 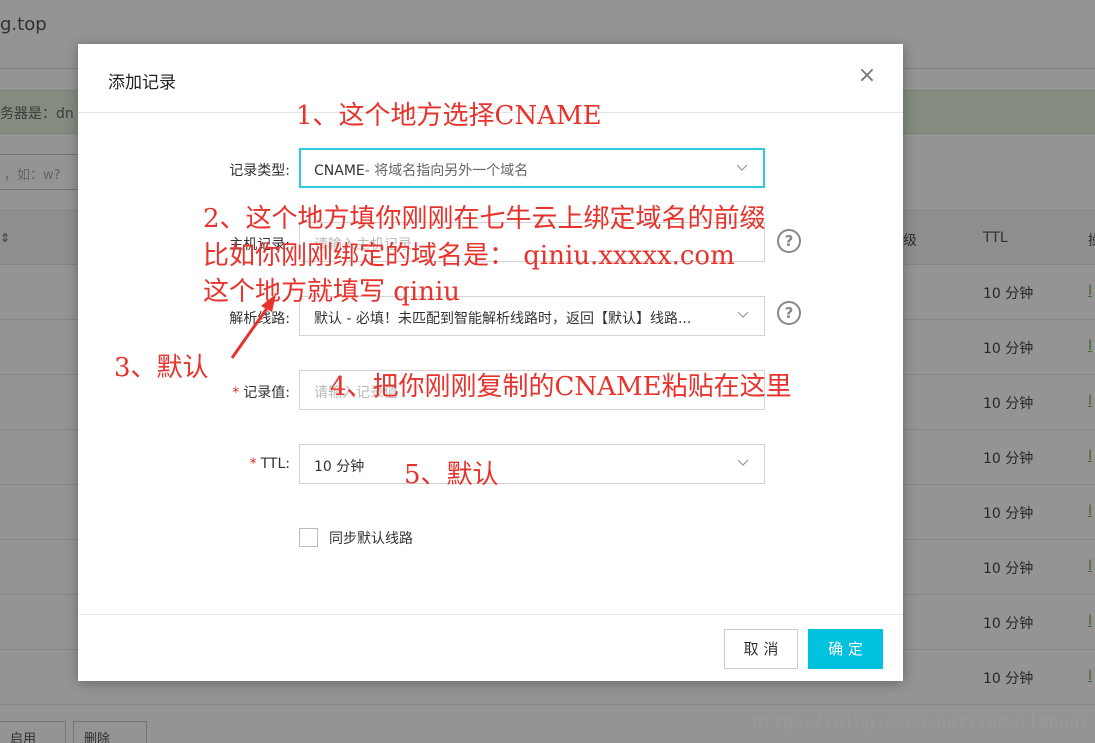 I want to click on annotation-step4: 4、把你刚刚复制的CNAME粘贴在这里, so click(x=561, y=387).